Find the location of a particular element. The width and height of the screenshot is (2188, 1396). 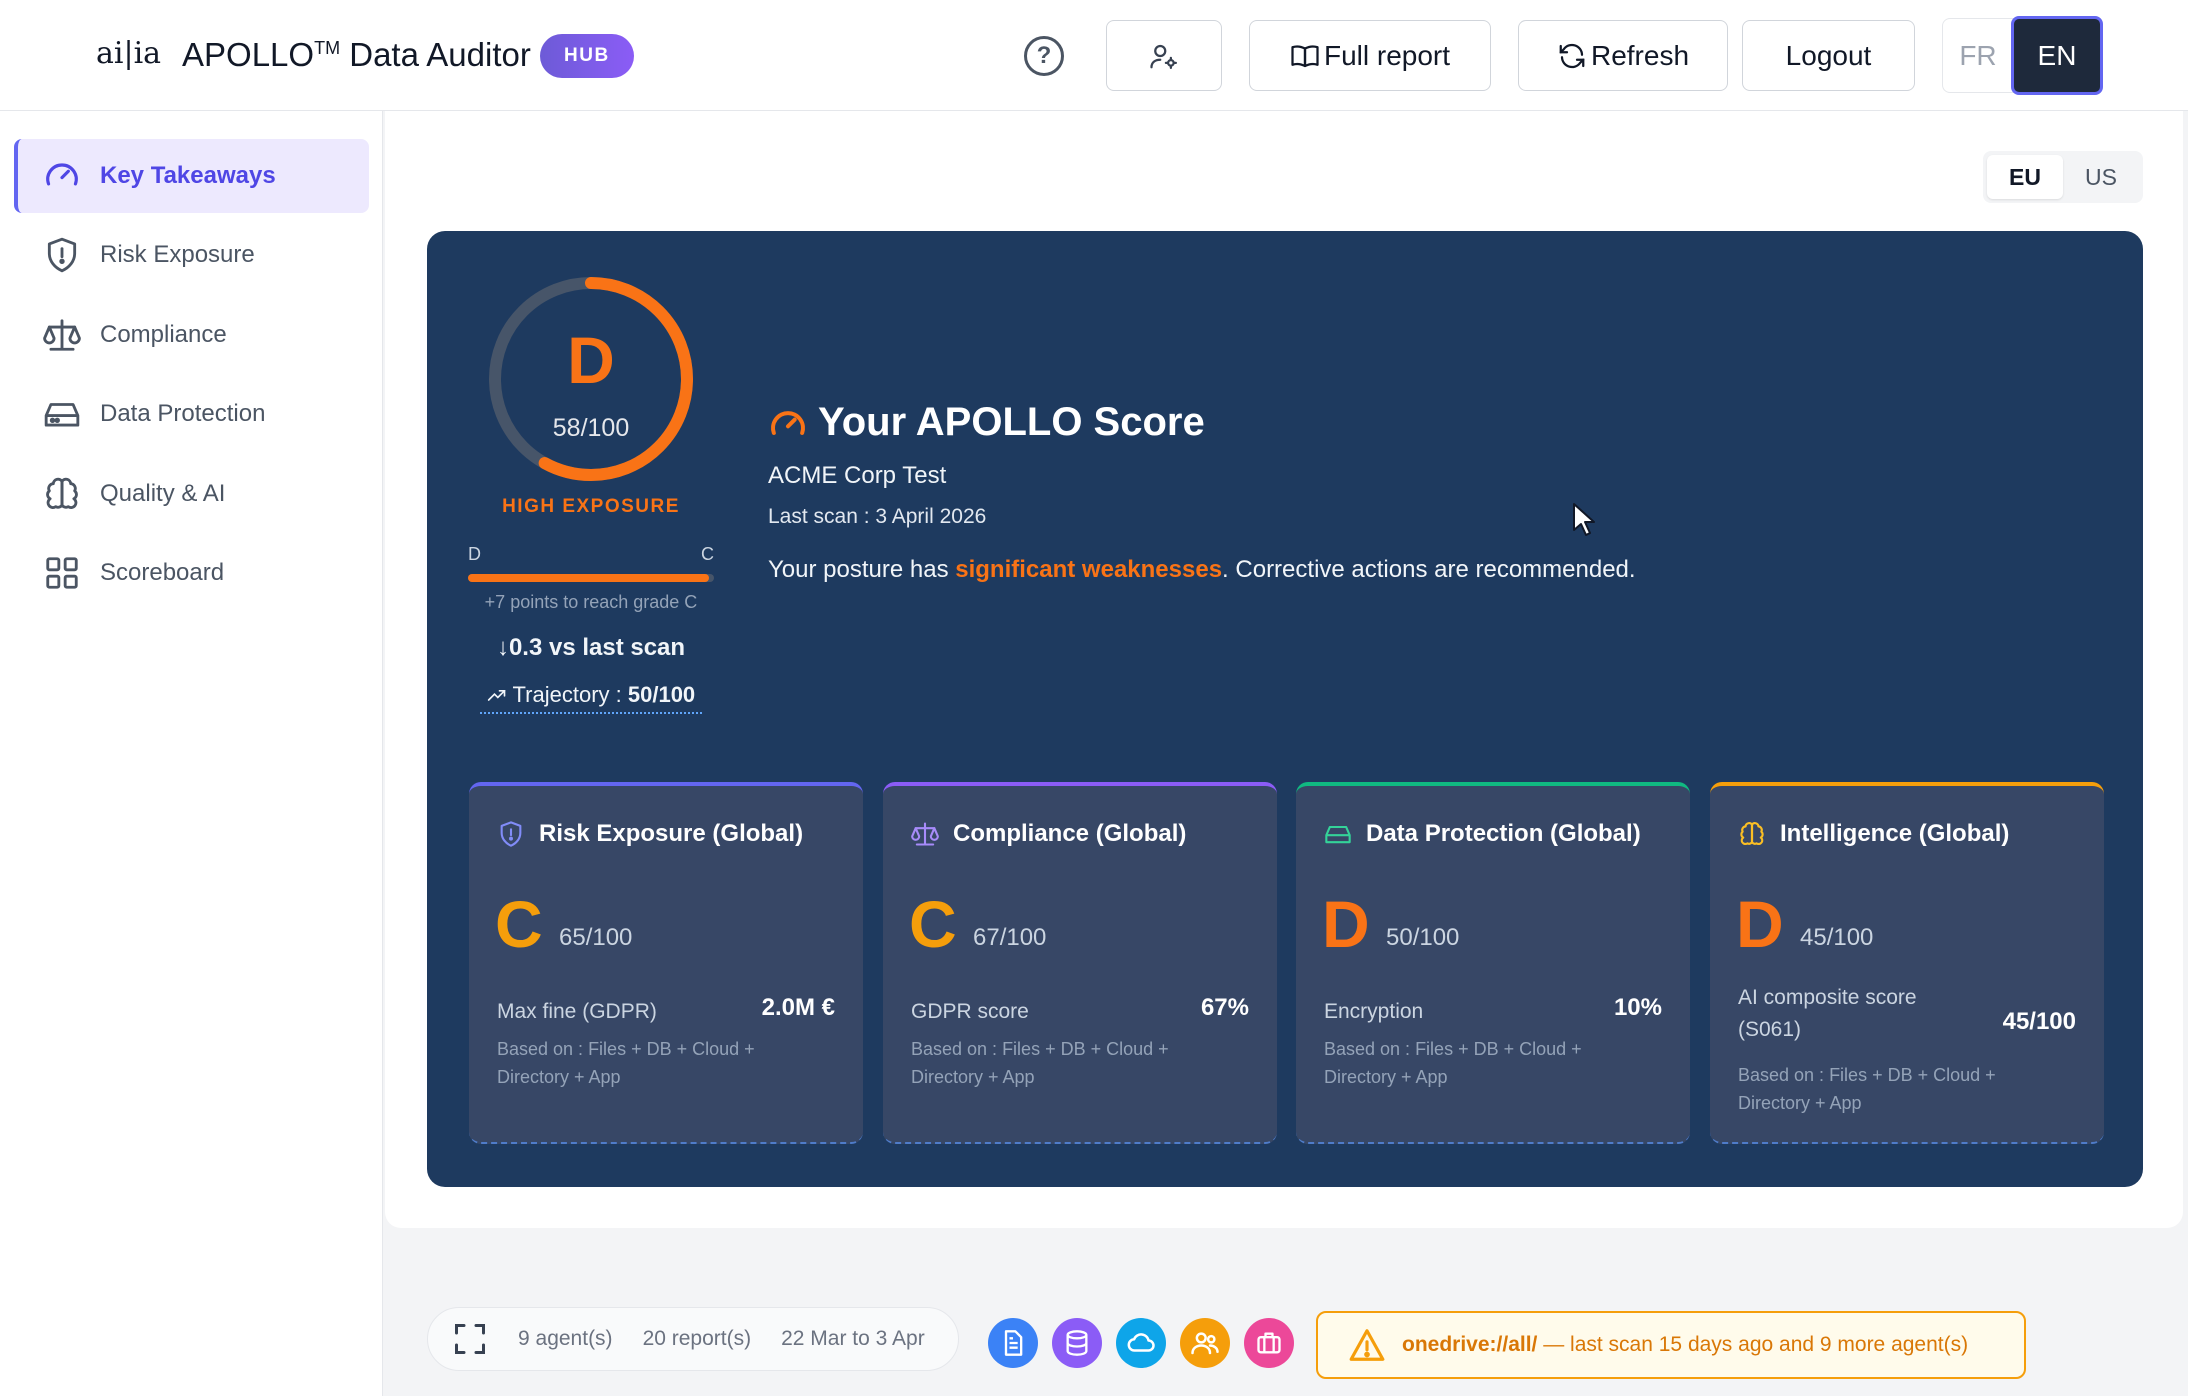

card-metric-value: 10% is located at coordinates (1637, 1007).